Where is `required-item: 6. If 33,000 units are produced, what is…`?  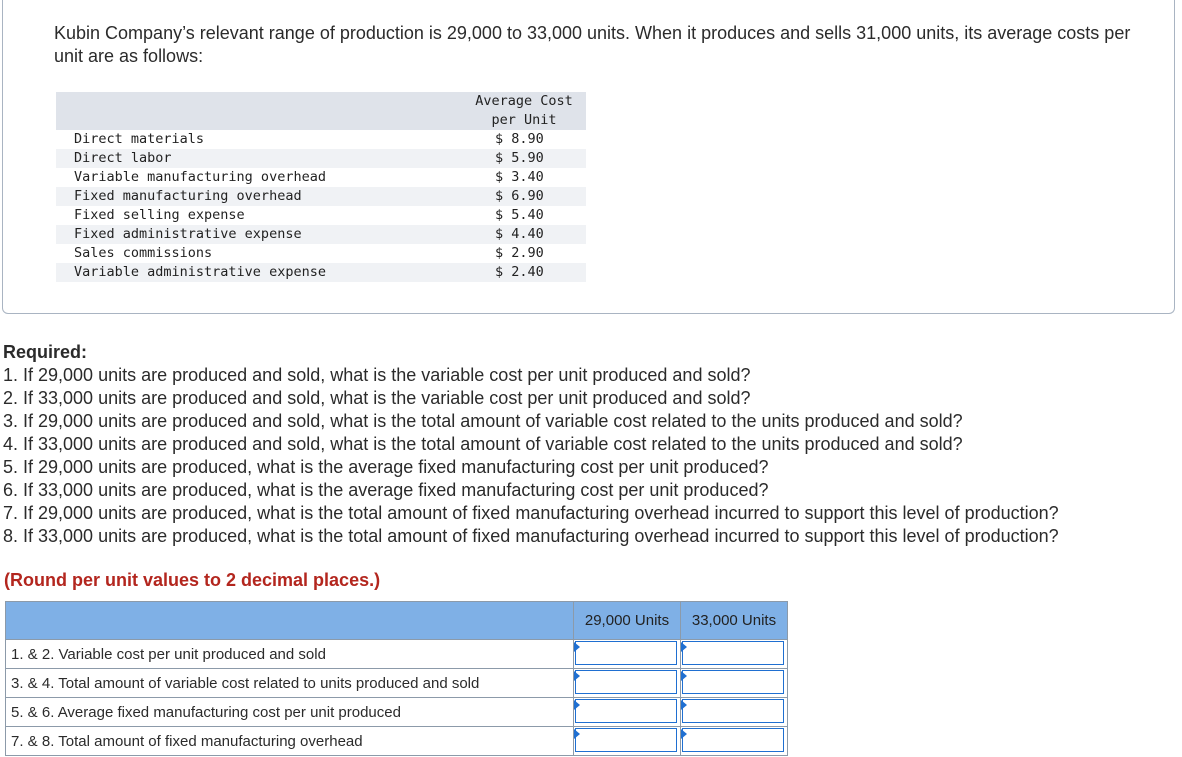
required-item: 6. If 33,000 units are produced, what is… is located at coordinates (386, 490).